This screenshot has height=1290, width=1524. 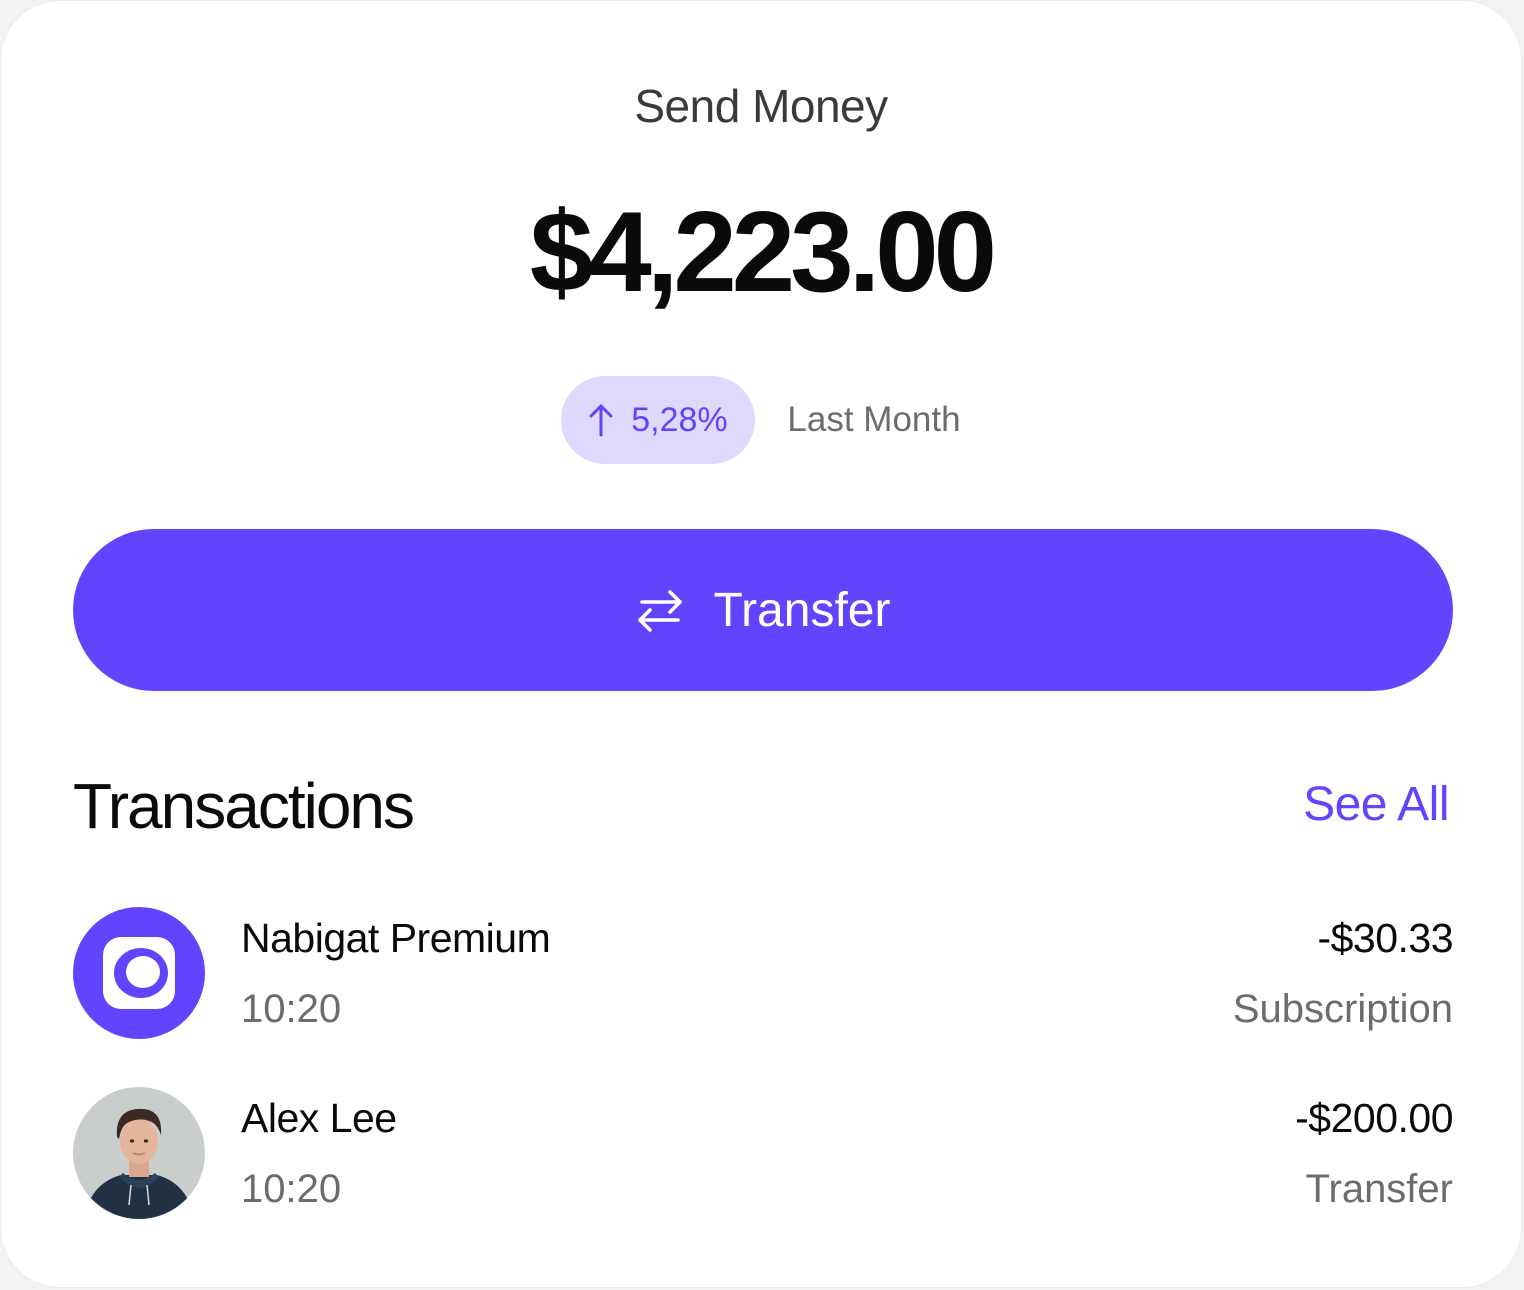 What do you see at coordinates (1374, 1118) in the screenshot?
I see `transaction-amount: -$200.00` at bounding box center [1374, 1118].